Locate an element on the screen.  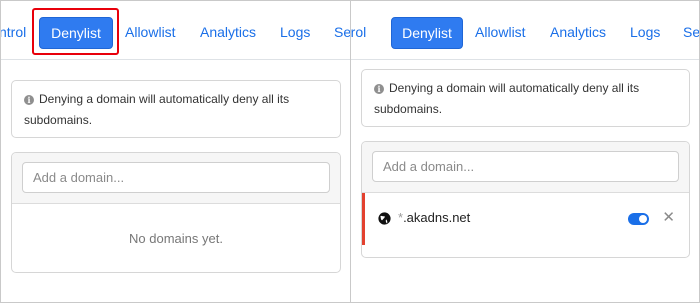
enable-toggle is located at coordinates (638, 219).